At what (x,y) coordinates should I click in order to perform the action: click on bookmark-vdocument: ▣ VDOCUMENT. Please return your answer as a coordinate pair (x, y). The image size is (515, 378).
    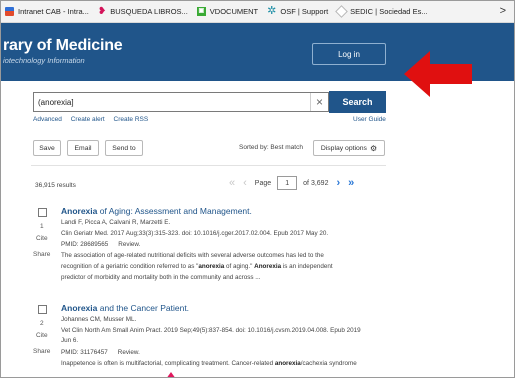
    Looking at the image, I should click on (227, 11).